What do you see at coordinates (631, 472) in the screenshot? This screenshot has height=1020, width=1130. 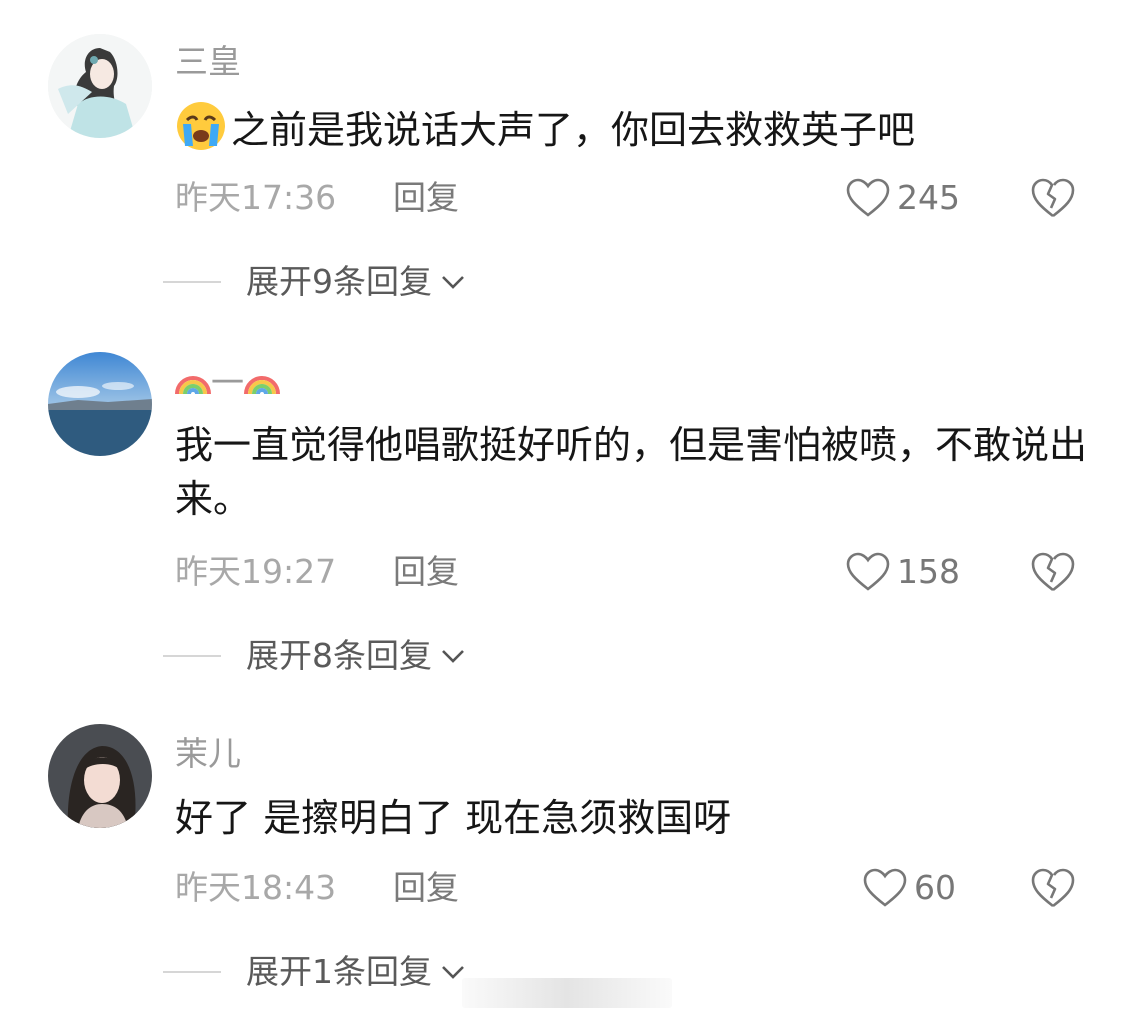 I see `comment-text: 我一直觉得他唱歌挺好听的，但是害怕被喷，不敢说出来。` at bounding box center [631, 472].